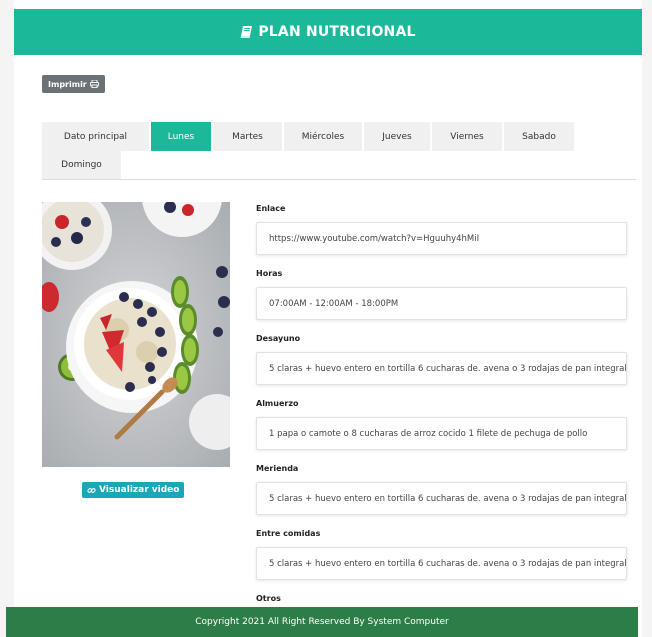 This screenshot has height=637, width=652. I want to click on right-margin, so click(647, 318).